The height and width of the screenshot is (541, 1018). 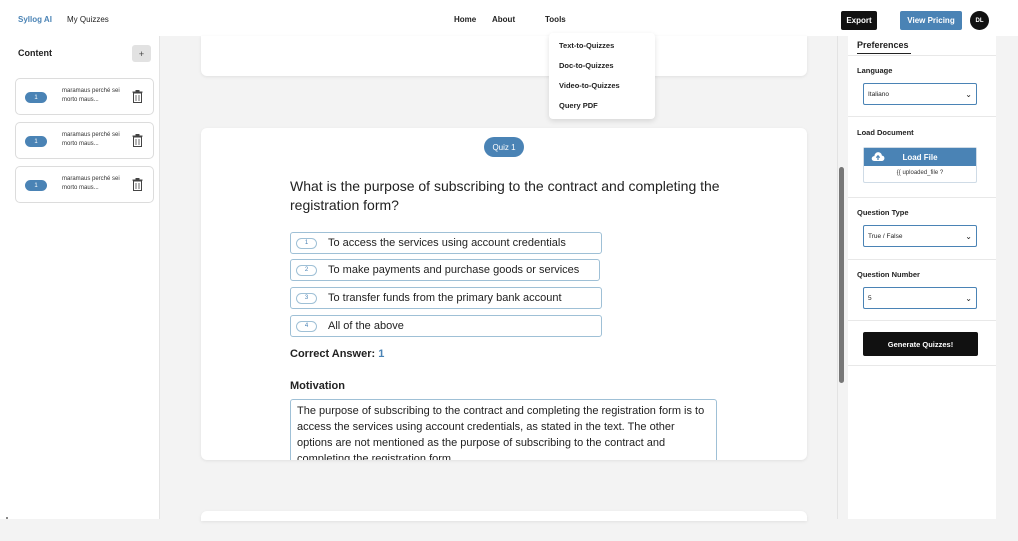 What do you see at coordinates (465, 19) in the screenshot?
I see `nav-home: Home` at bounding box center [465, 19].